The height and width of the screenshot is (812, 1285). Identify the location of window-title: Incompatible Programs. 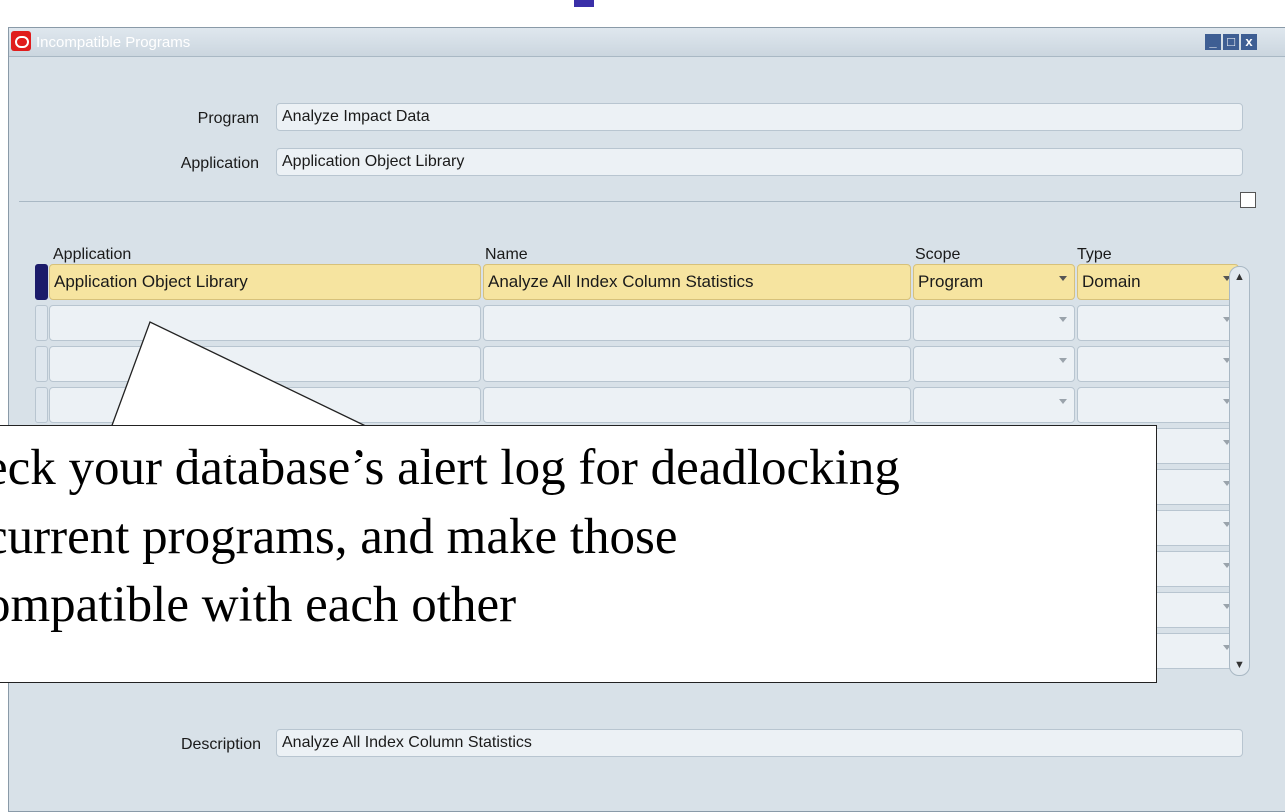
(113, 42).